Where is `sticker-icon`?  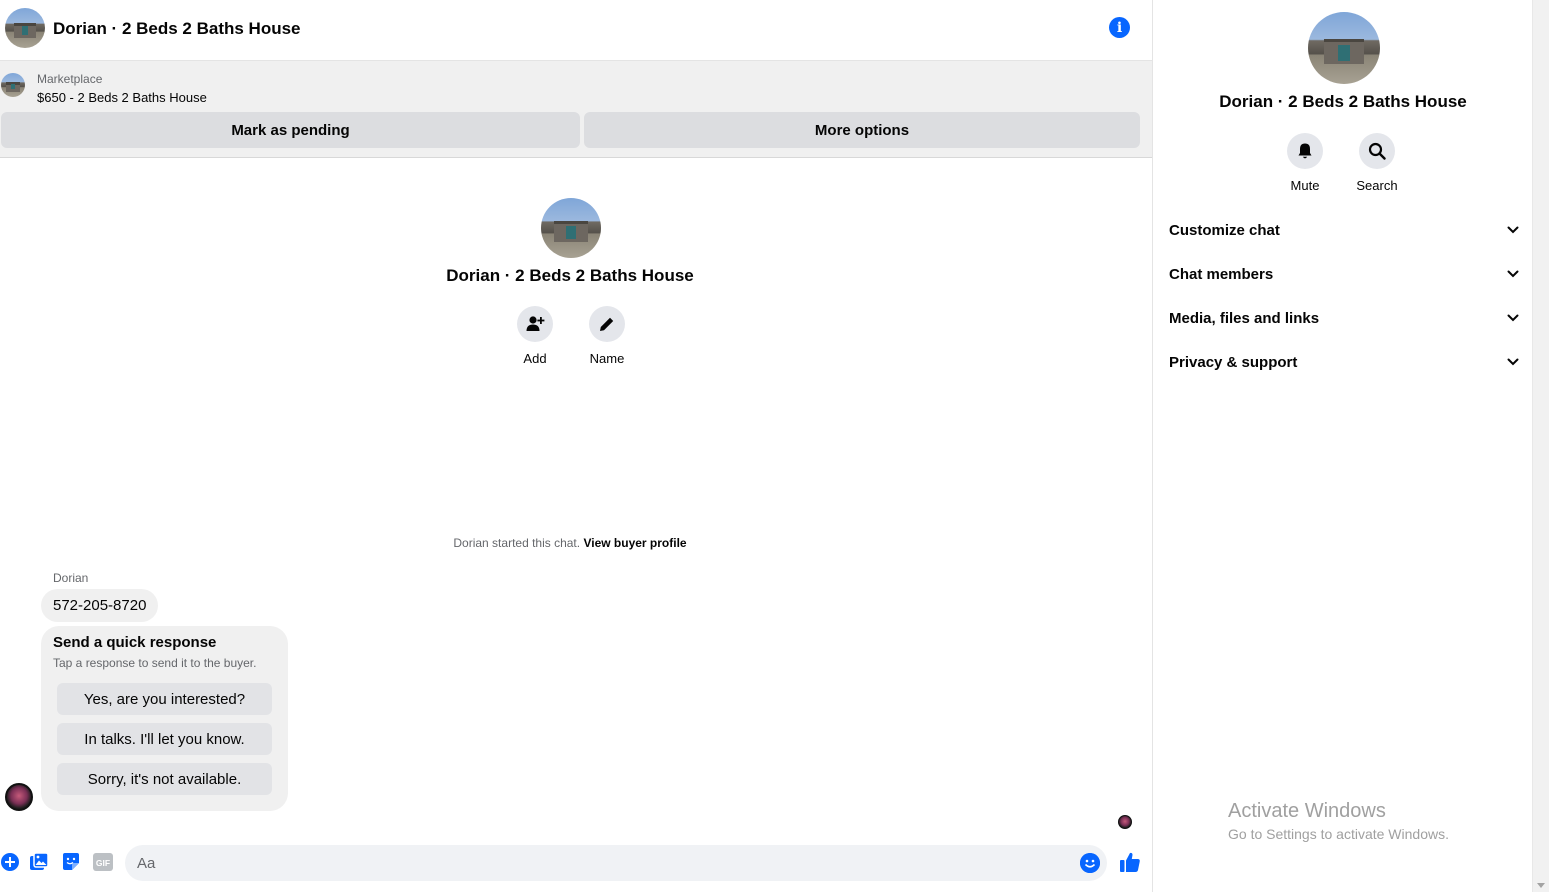
sticker-icon is located at coordinates (71, 862).